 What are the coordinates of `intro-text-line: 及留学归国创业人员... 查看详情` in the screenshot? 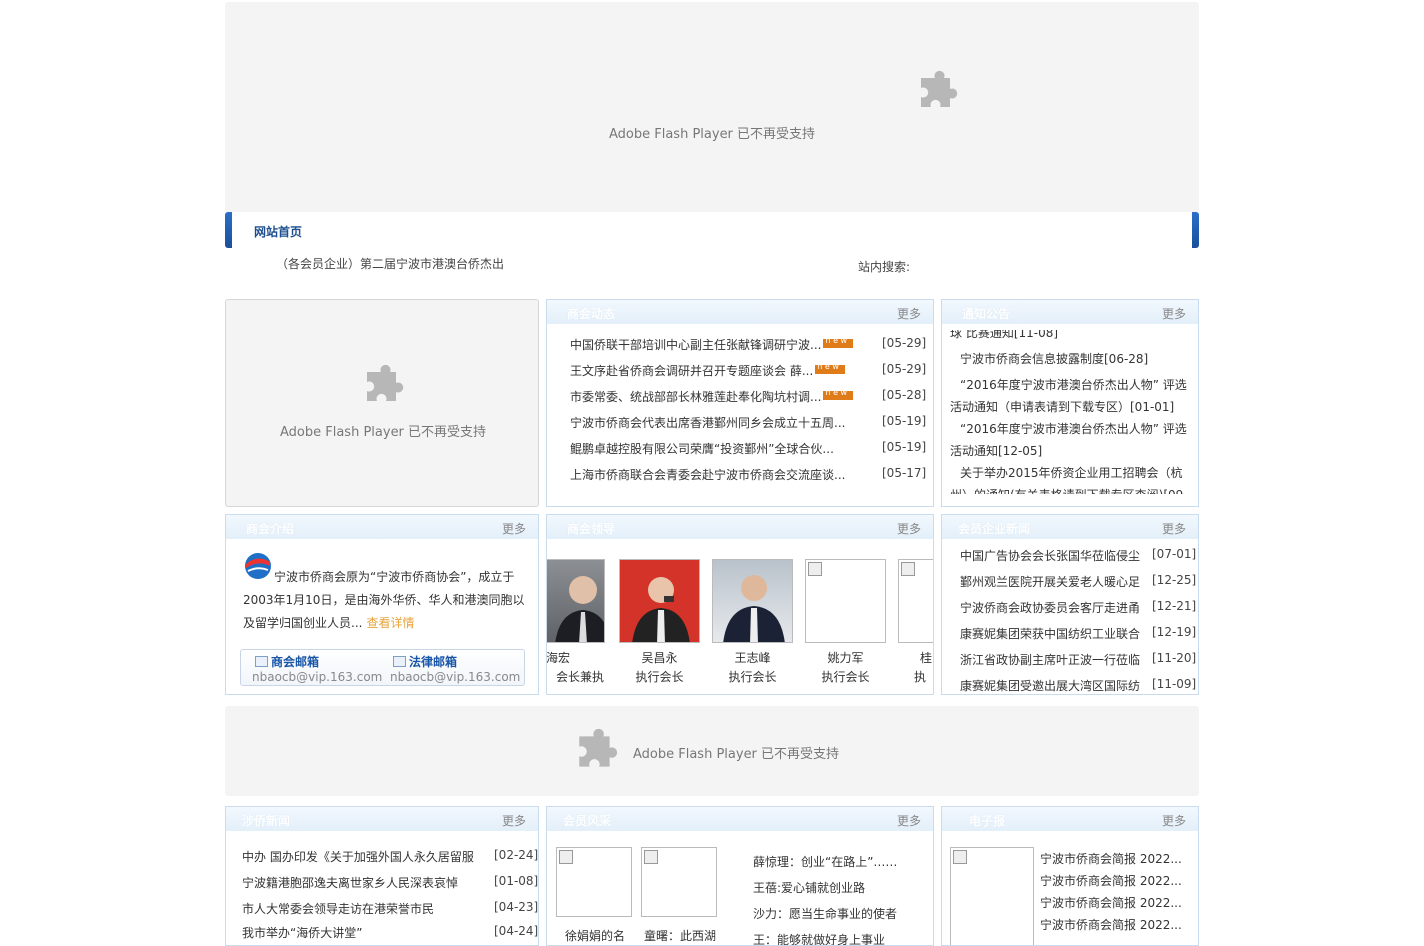 It's located at (329, 623).